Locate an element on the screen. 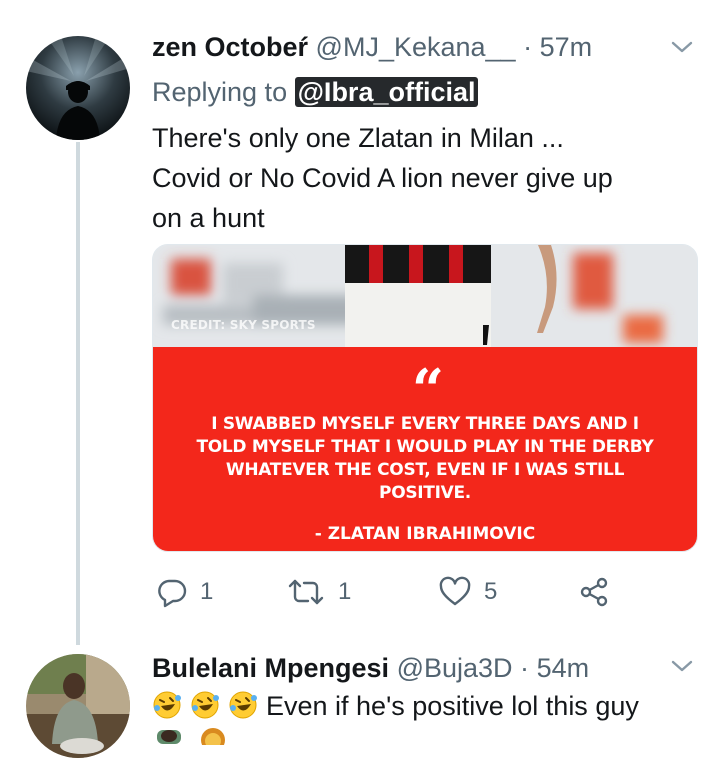 Image resolution: width=720 pixels, height=758 pixels. tweet-header: zen Octobeŕ @MJ_Kekana__ · 57m is located at coordinates (372, 47).